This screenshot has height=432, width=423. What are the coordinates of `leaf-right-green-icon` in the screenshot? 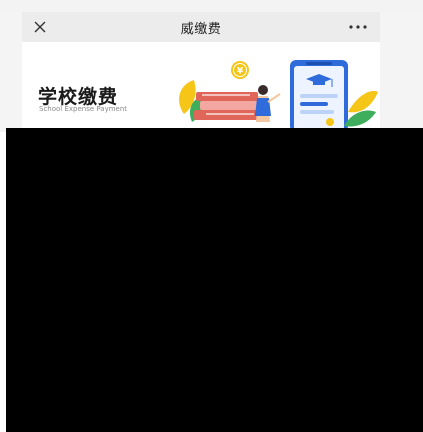 It's located at (360, 118).